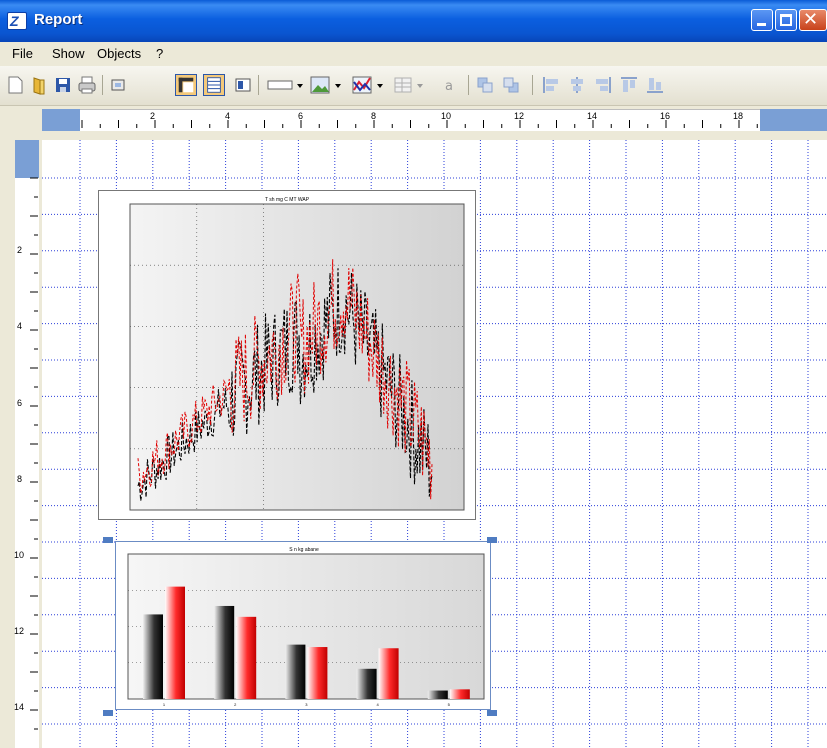 Image resolution: width=827 pixels, height=748 pixels. I want to click on h-ruler-label: 10, so click(446, 116).